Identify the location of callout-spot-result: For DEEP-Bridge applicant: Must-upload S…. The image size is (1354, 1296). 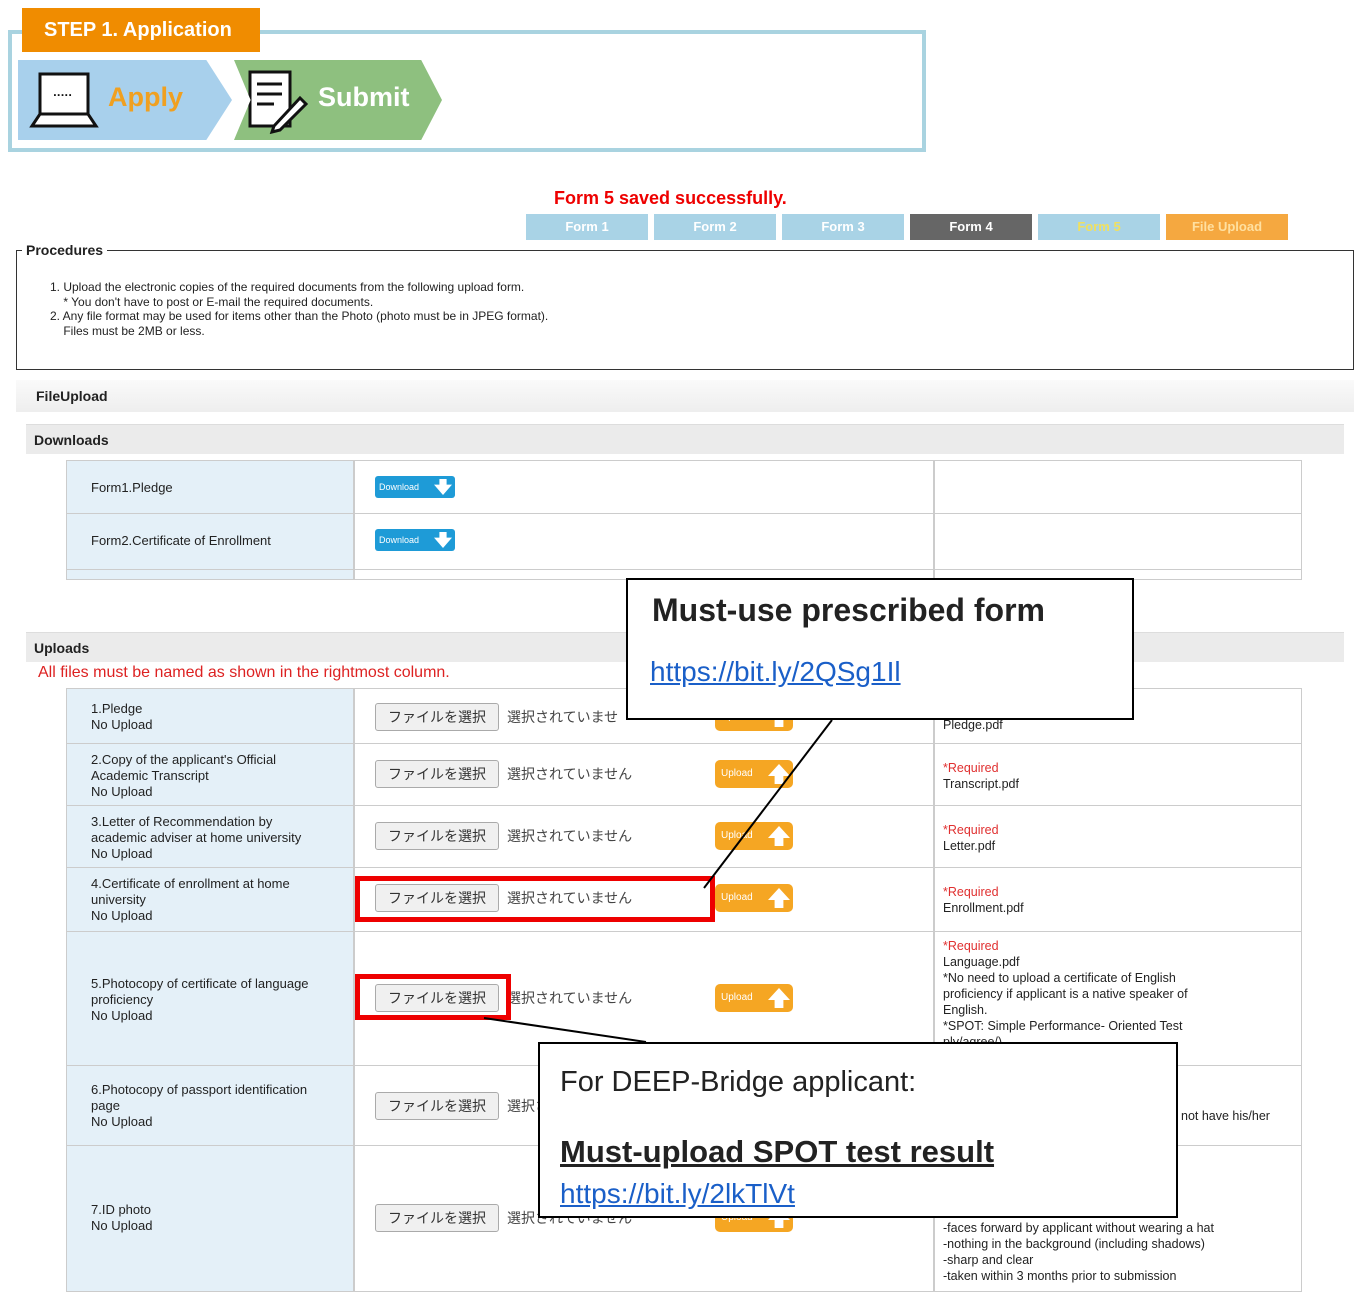
(858, 1130).